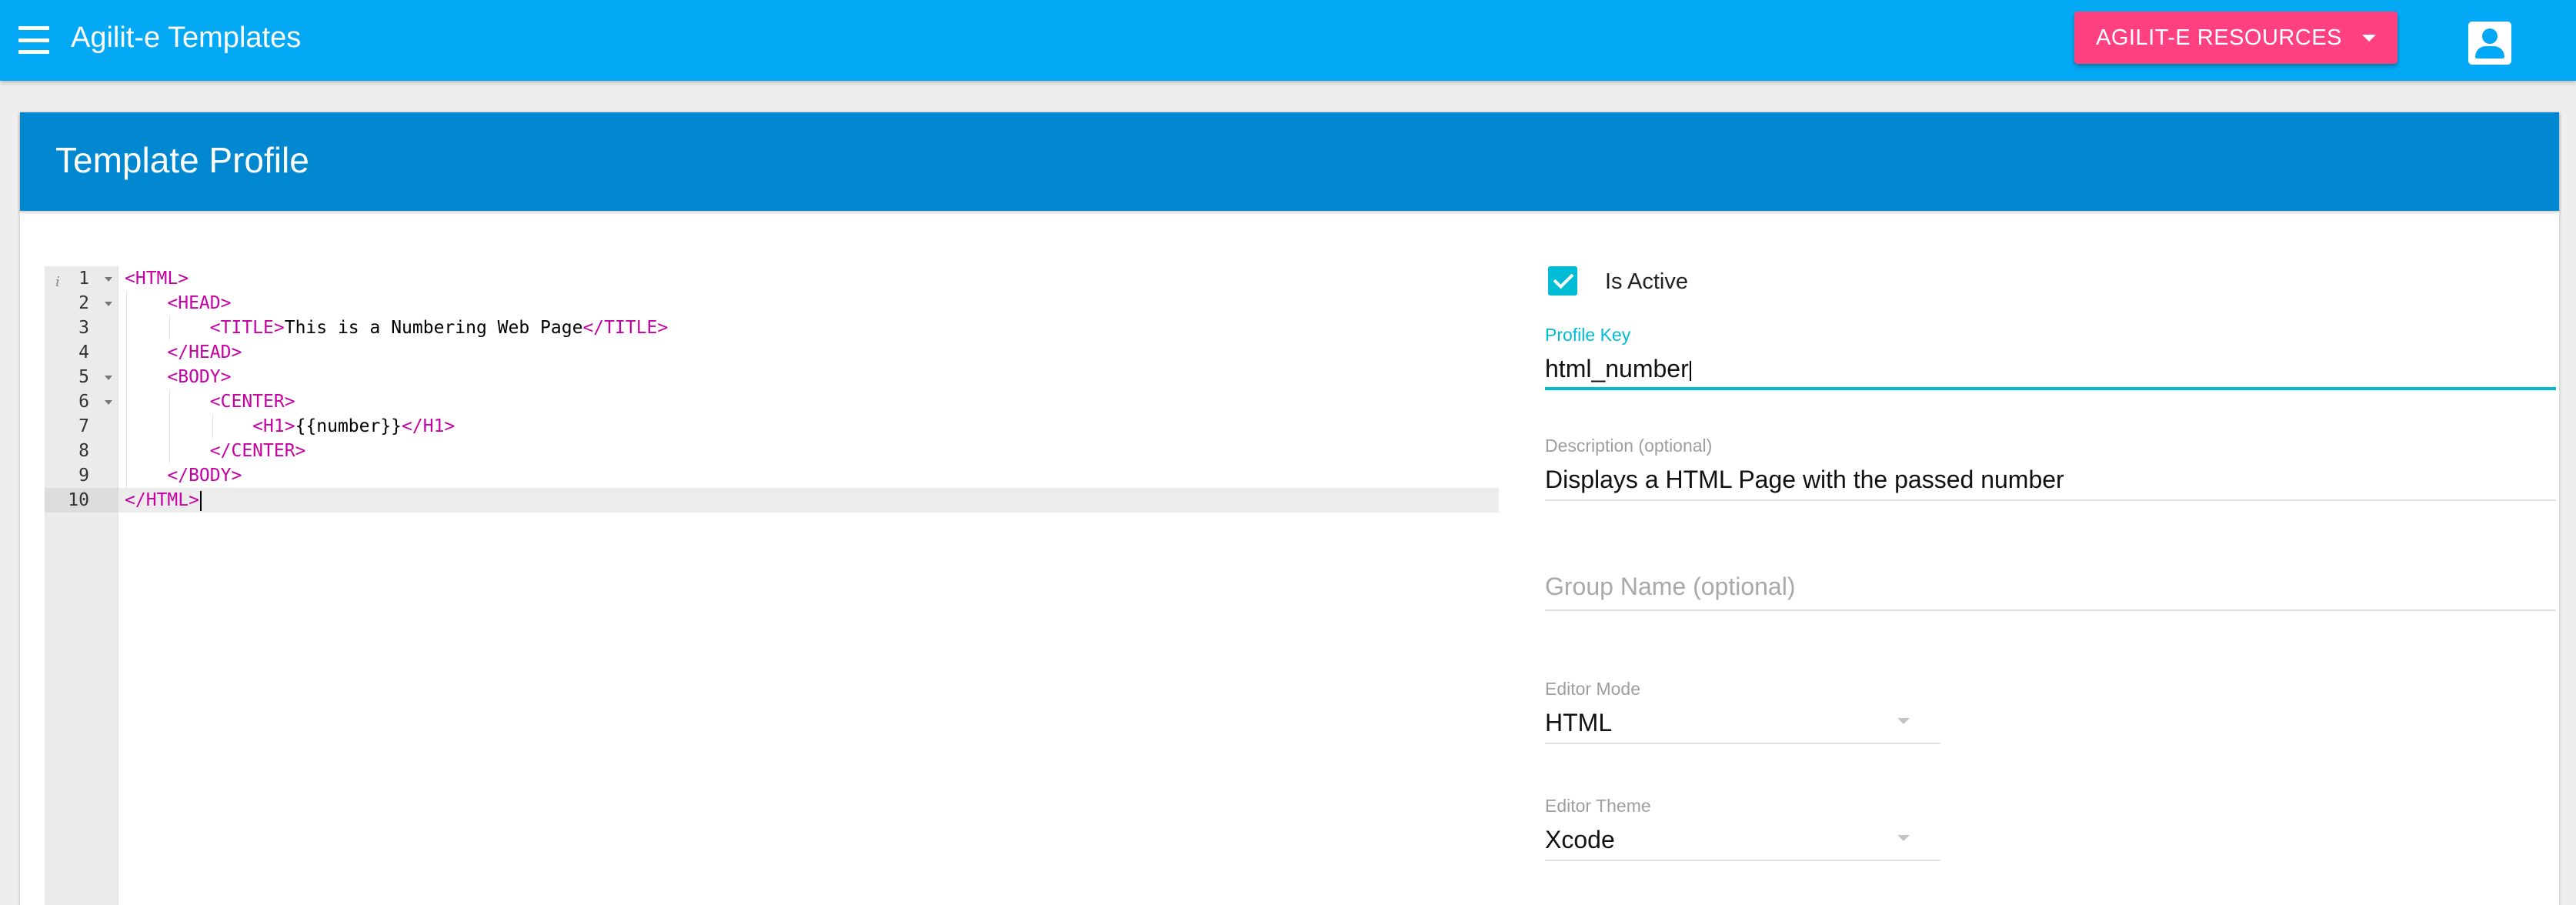 This screenshot has height=905, width=2576. I want to click on resources-button-label: AGILIT-E RESOURCES, so click(2218, 37).